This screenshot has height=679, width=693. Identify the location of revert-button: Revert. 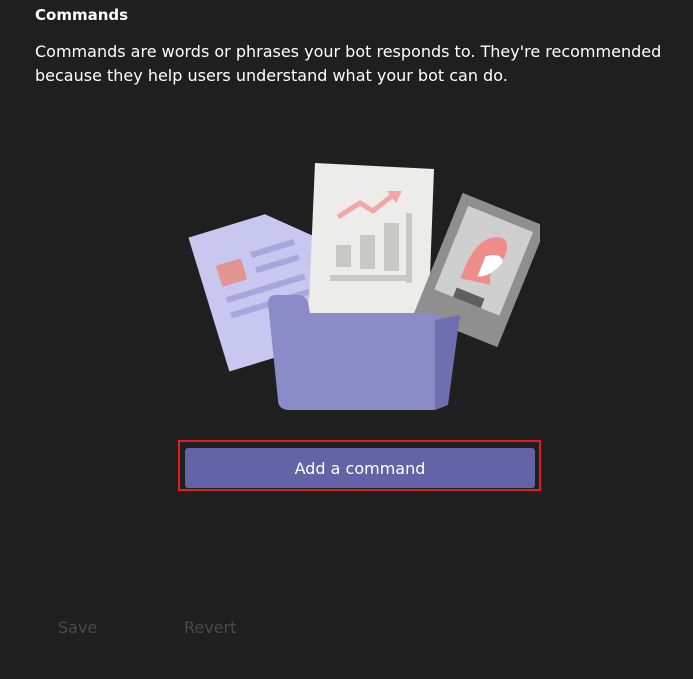
(210, 627).